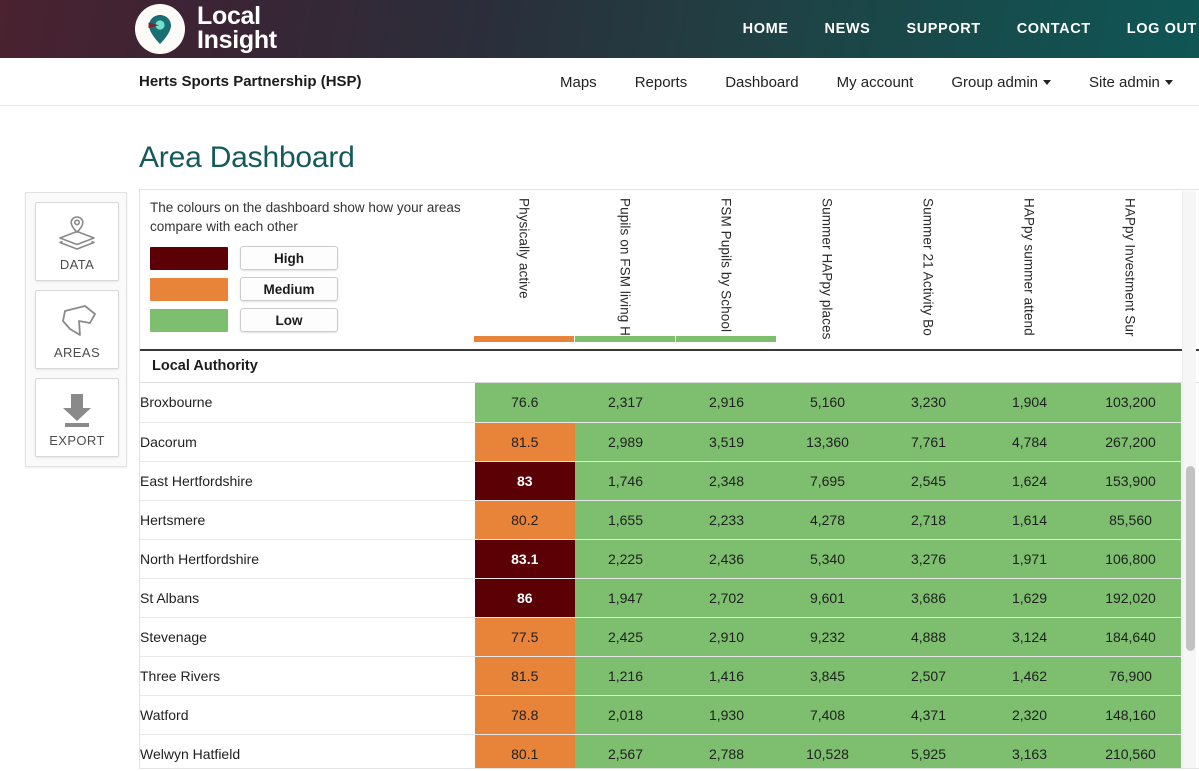  Describe the element at coordinates (625, 520) in the screenshot. I see `data-cell: 1,655` at that location.